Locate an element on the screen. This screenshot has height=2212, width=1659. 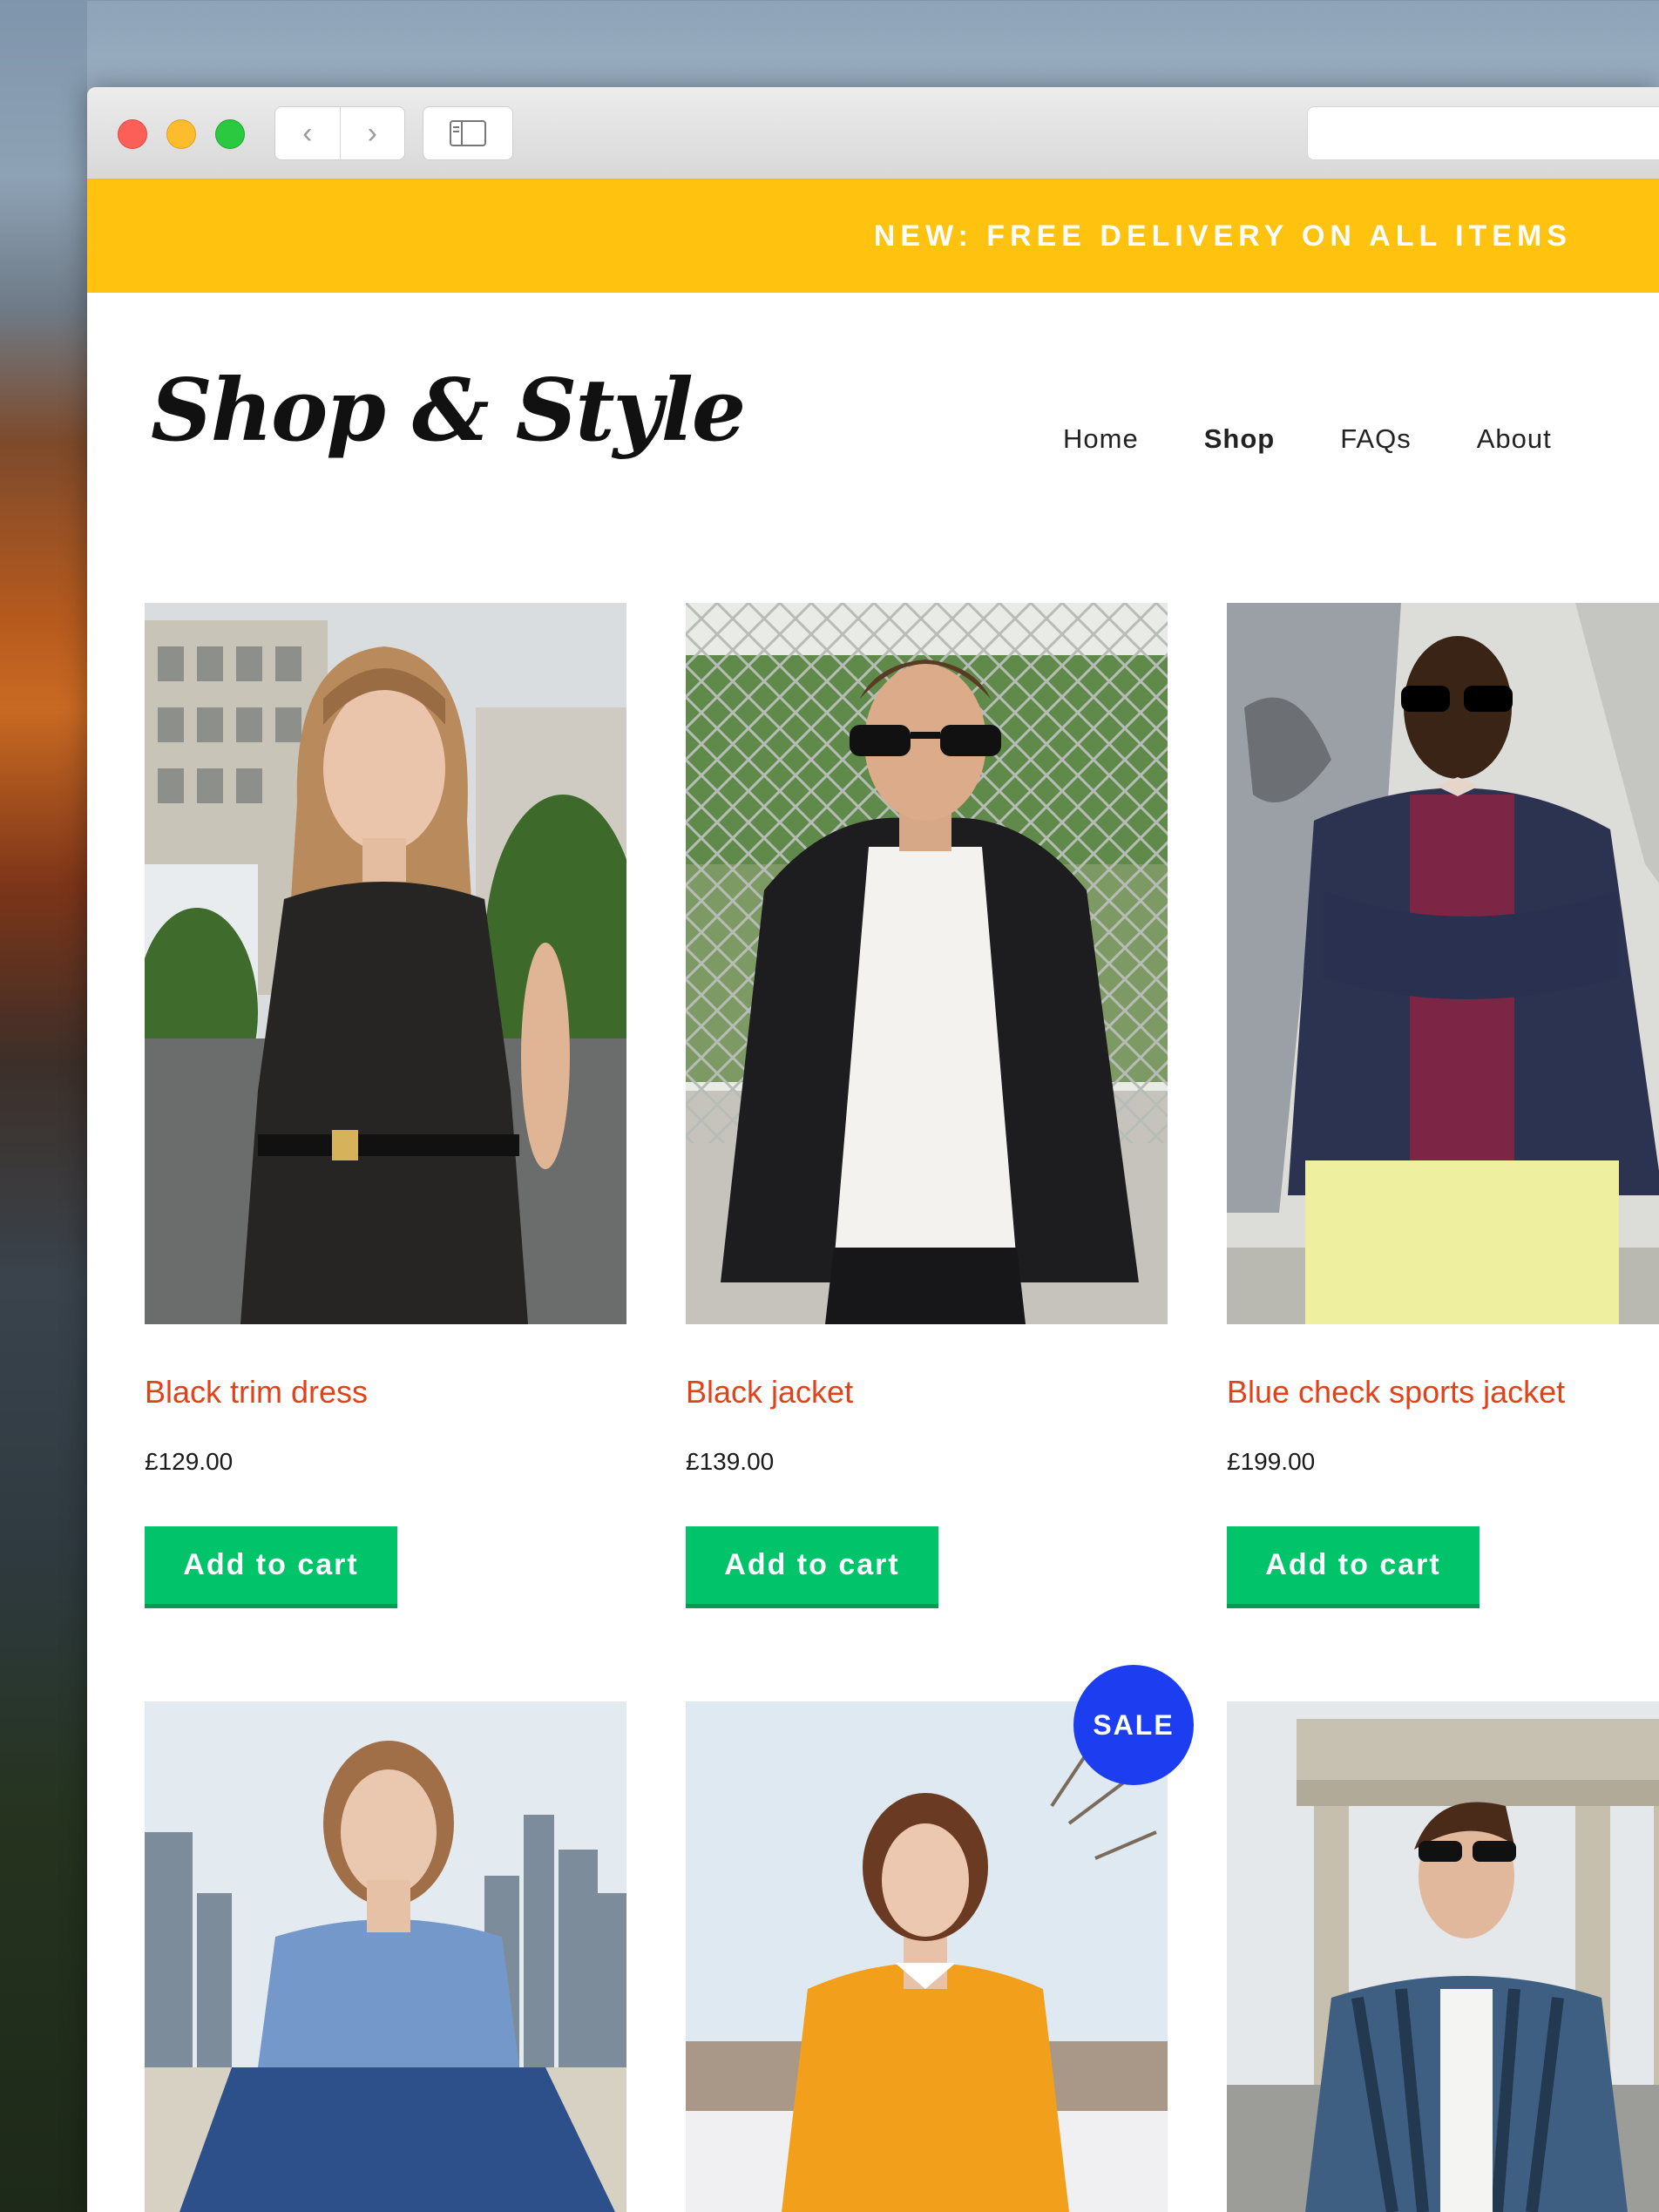
site-logo: Shop & Style is located at coordinates (449, 411).